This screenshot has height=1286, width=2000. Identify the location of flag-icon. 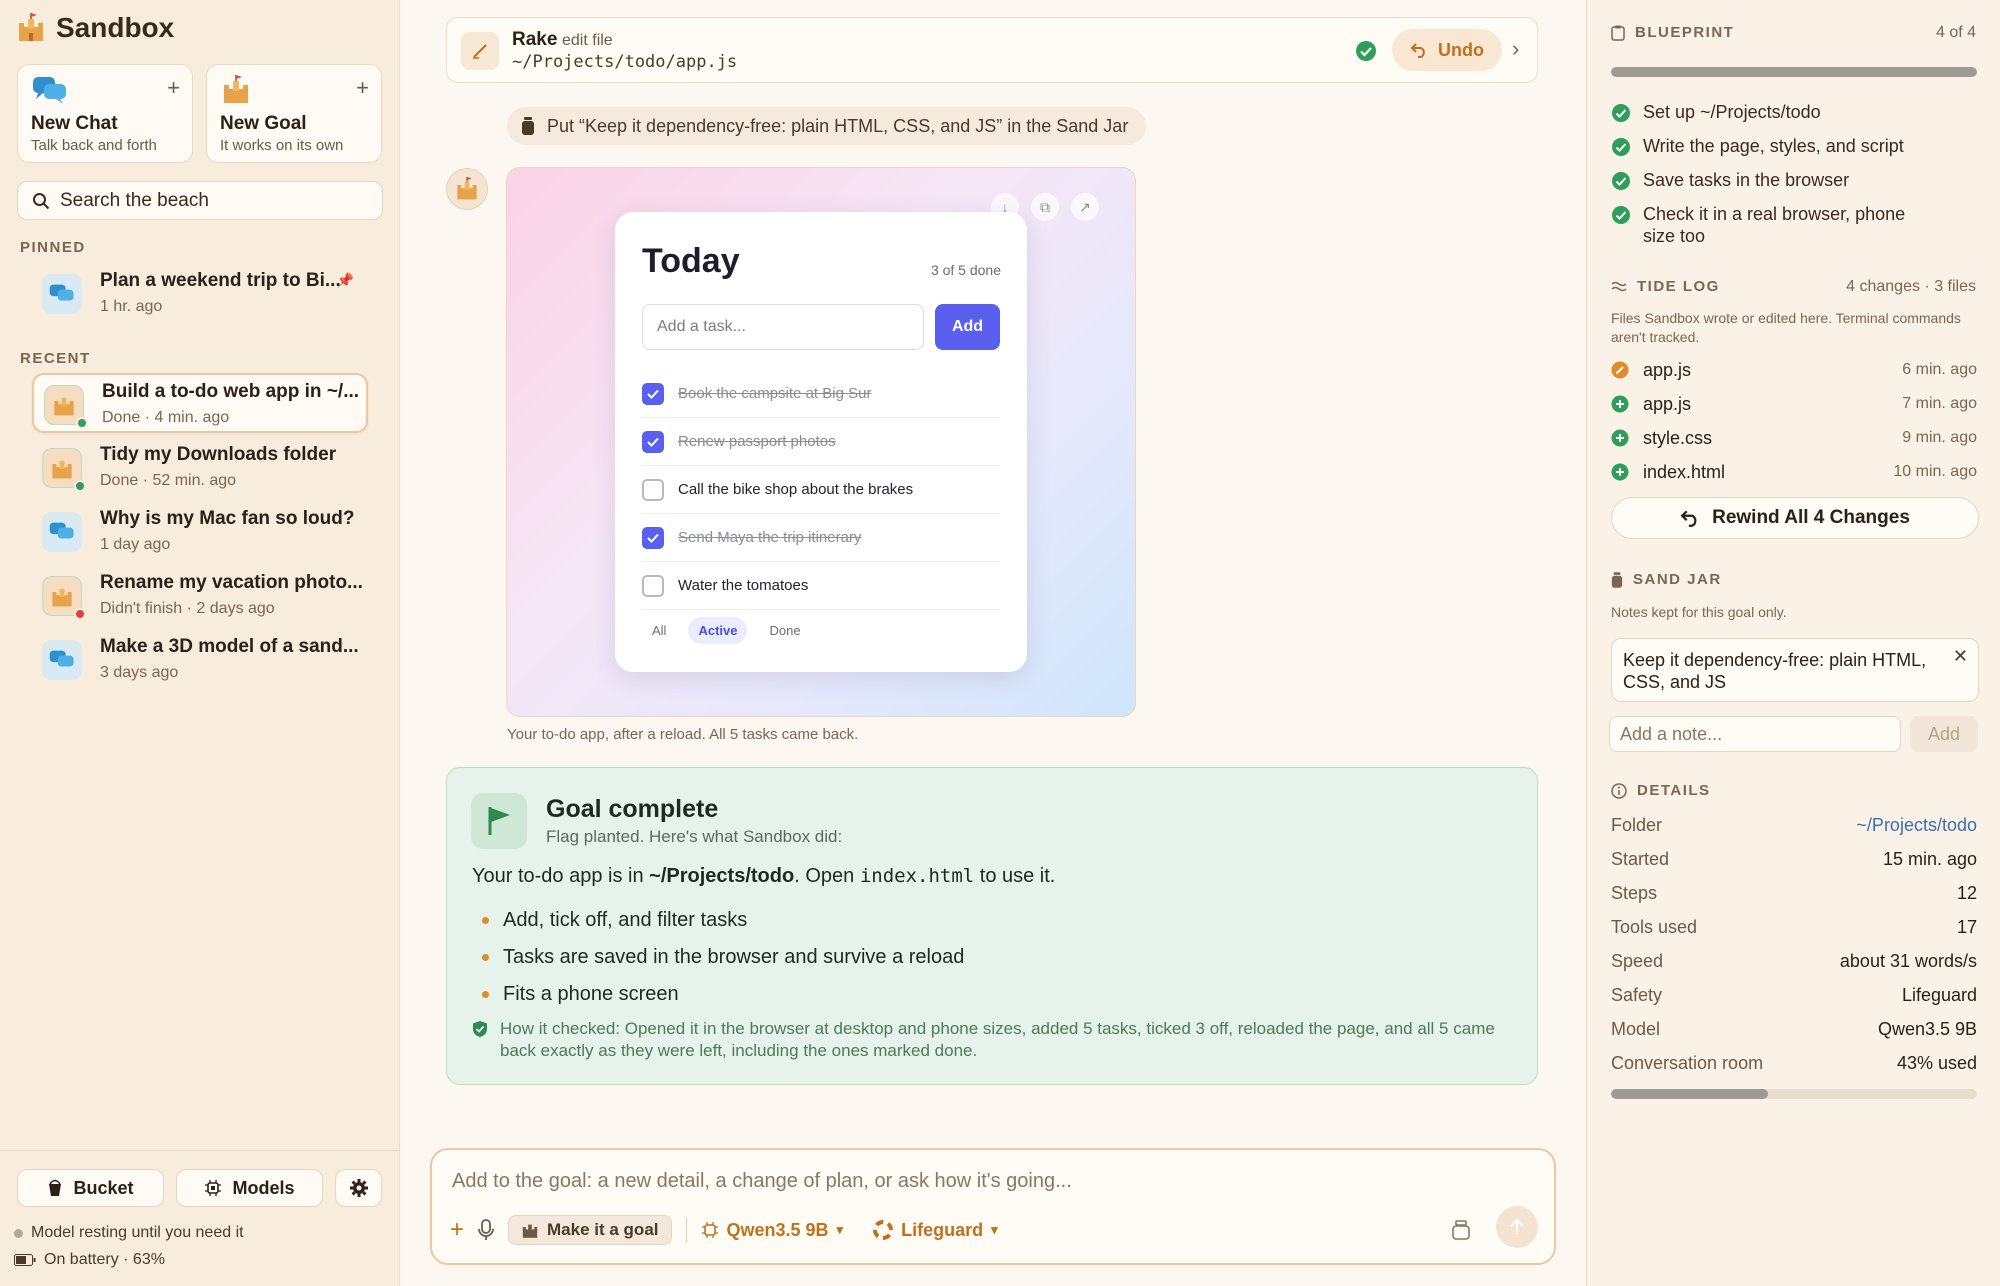
(499, 821).